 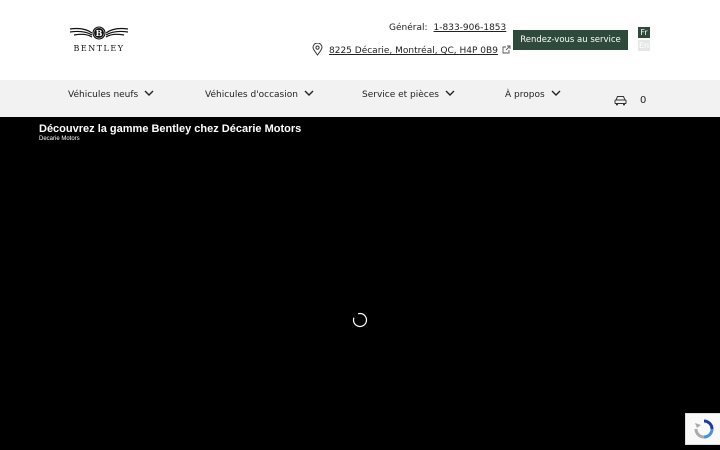 What do you see at coordinates (99, 48) in the screenshot?
I see `logo-wordmark: BENTLEY` at bounding box center [99, 48].